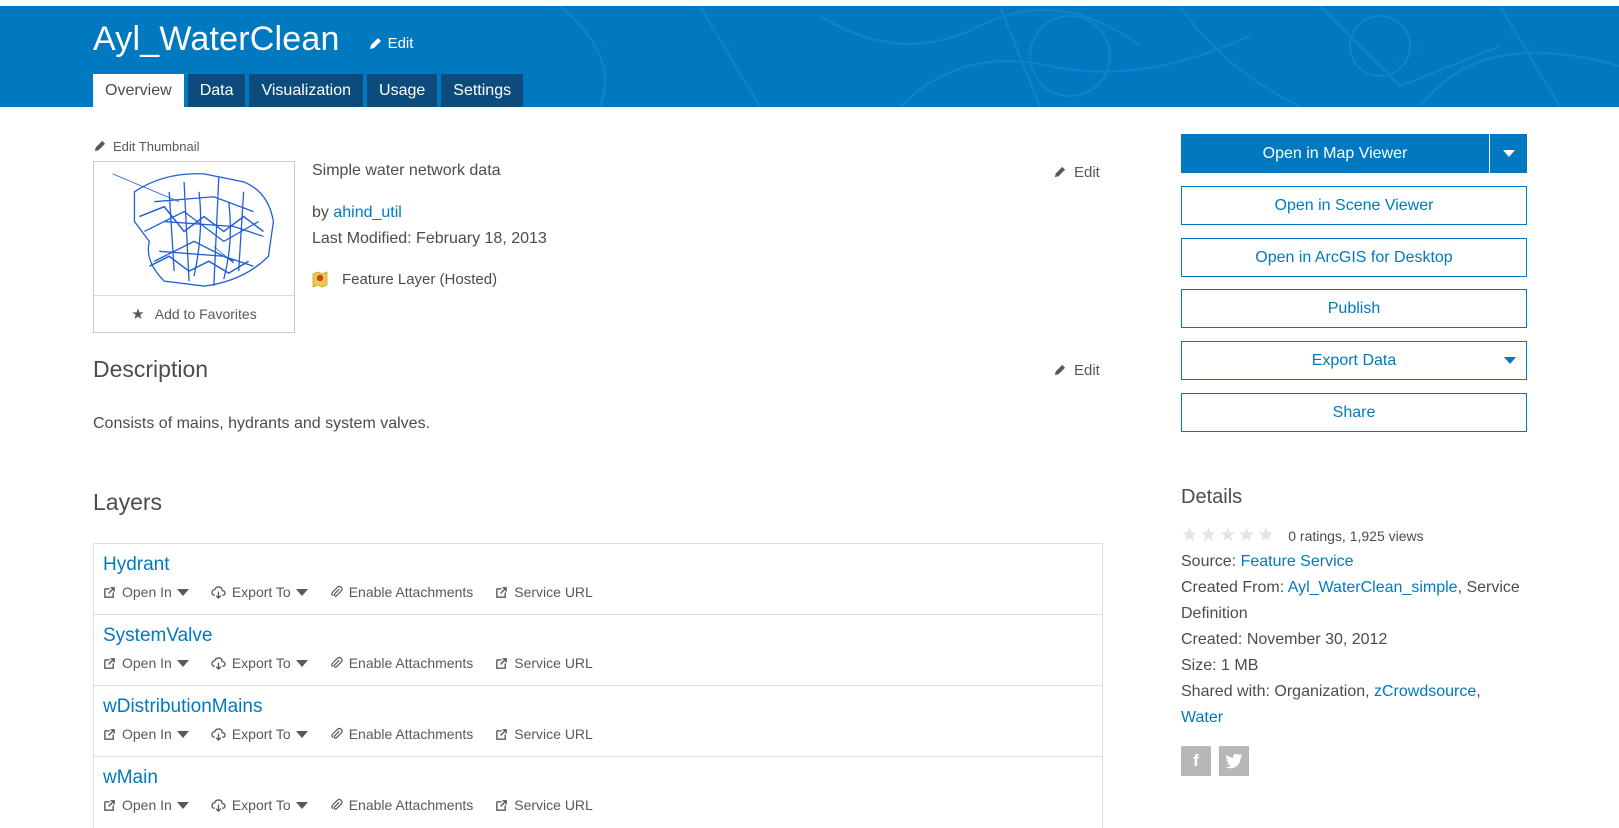  I want to click on created-from-link: Ayl_WaterClean_simple, so click(1373, 587).